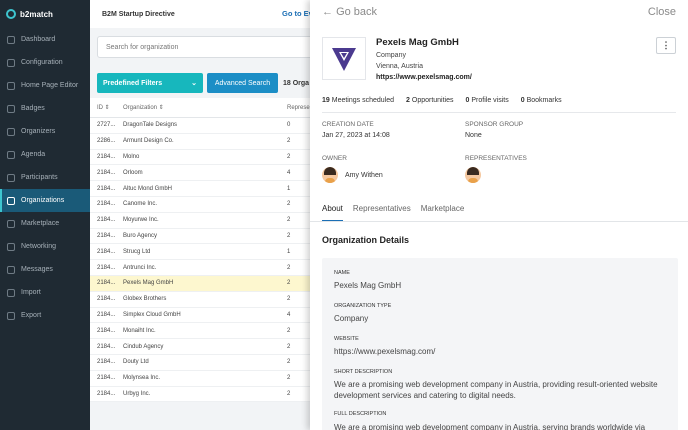 Image resolution: width=688 pixels, height=430 pixels. I want to click on cell-representatives: 1, so click(289, 188).